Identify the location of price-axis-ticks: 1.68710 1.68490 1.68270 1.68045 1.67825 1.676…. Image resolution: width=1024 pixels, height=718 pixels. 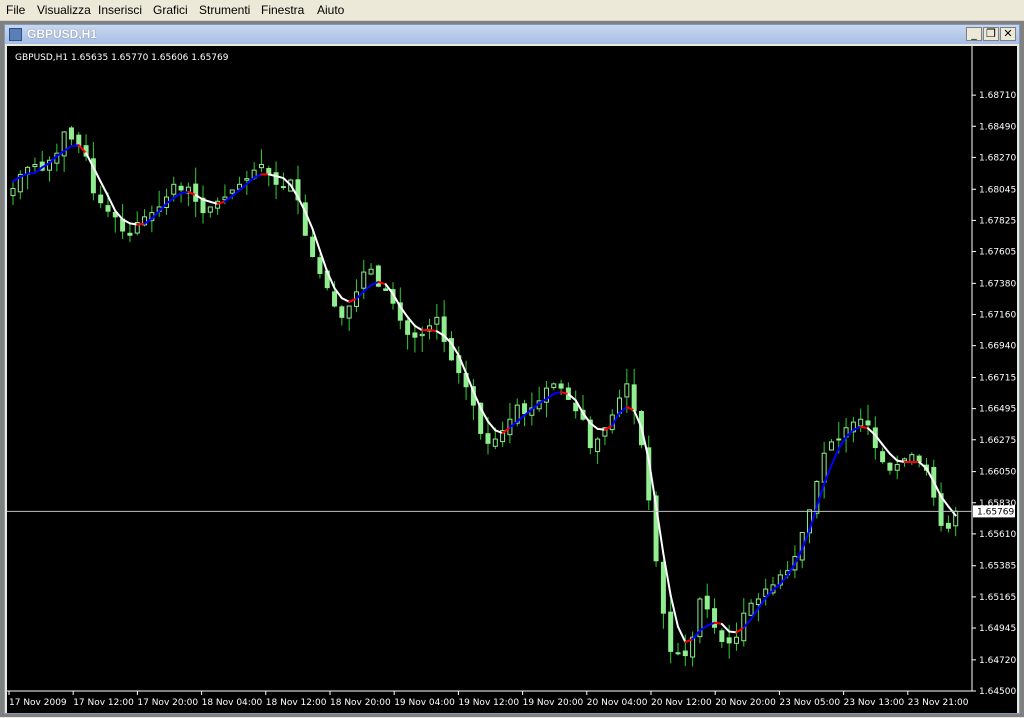
(994, 394).